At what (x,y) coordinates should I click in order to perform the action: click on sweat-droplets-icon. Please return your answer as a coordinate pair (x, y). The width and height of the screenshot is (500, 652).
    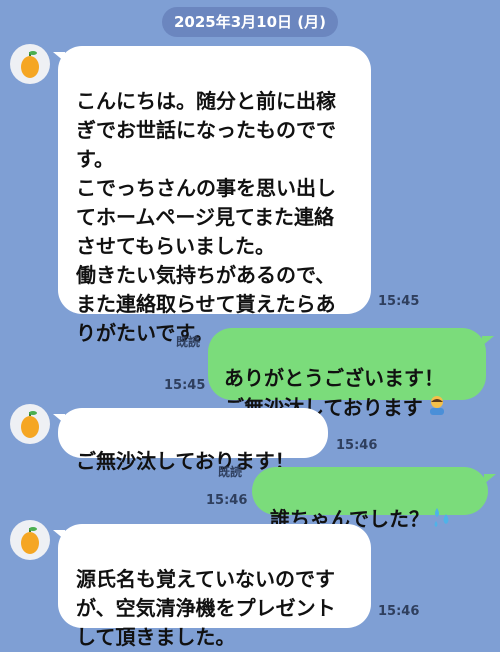
    Looking at the image, I should click on (442, 521).